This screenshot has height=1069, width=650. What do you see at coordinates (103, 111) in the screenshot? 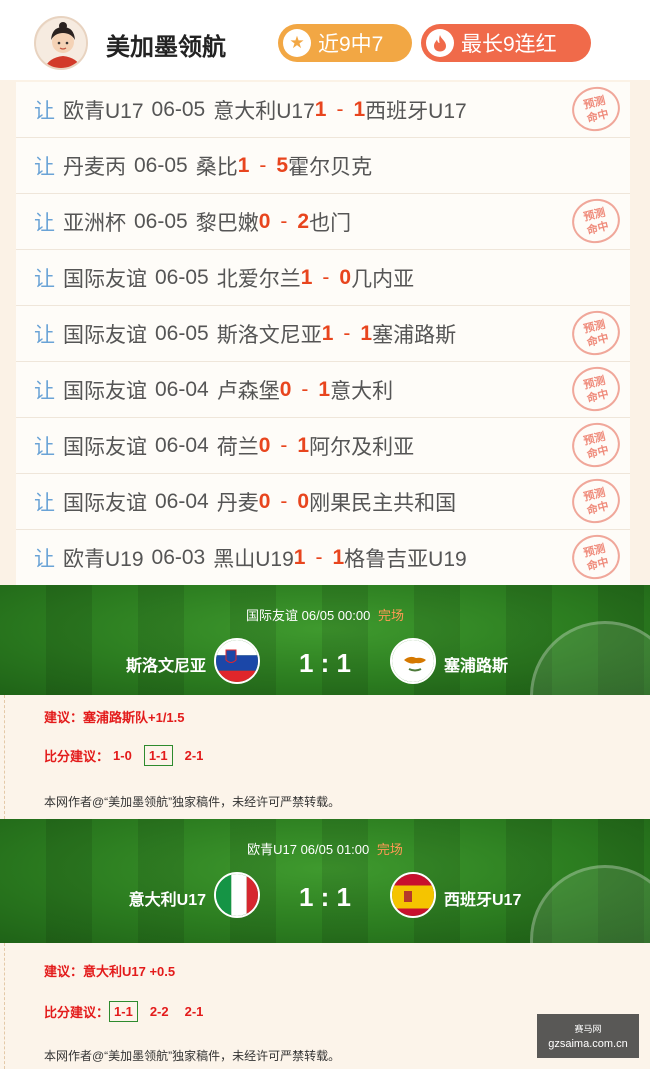
I see `record-league: 欧青U17` at bounding box center [103, 111].